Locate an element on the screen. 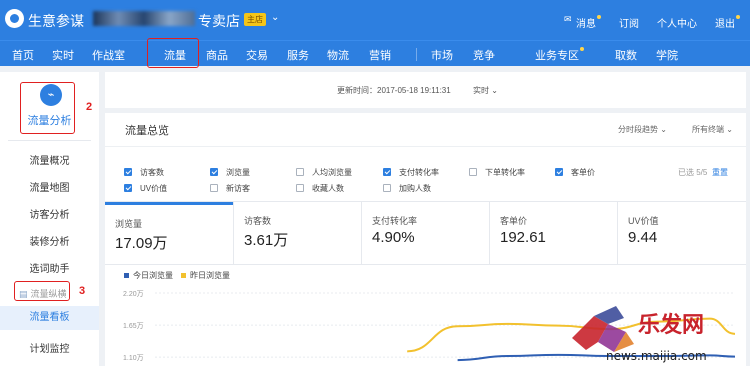 This screenshot has width=750, height=366. exit-dot-icon is located at coordinates (738, 17).